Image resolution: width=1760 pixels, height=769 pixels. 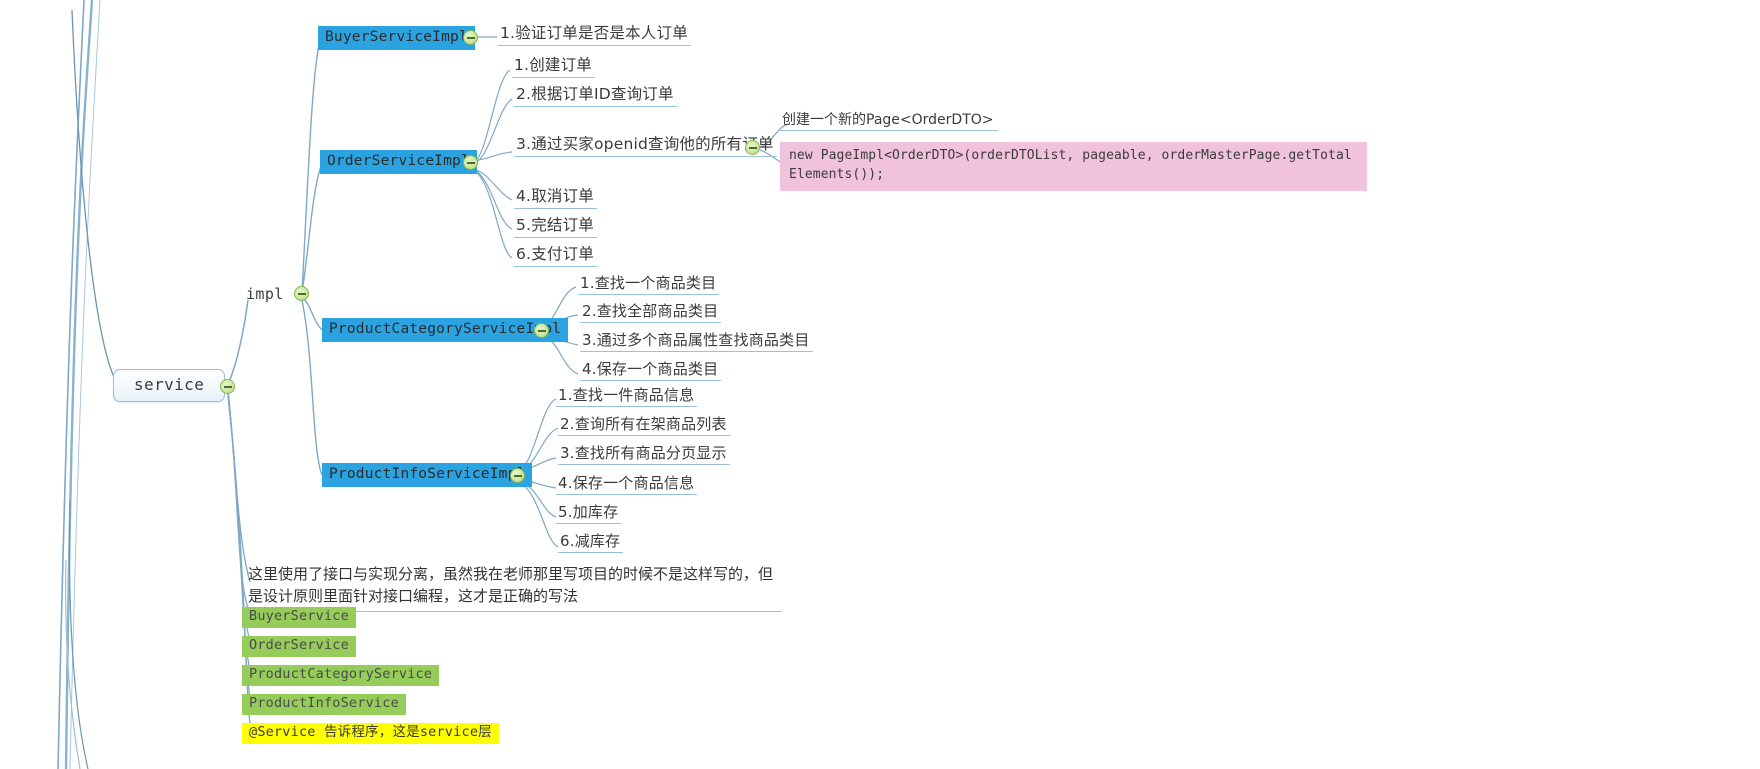 I want to click on leaf-node-label: 1.查找一件商品信息, so click(x=626, y=395).